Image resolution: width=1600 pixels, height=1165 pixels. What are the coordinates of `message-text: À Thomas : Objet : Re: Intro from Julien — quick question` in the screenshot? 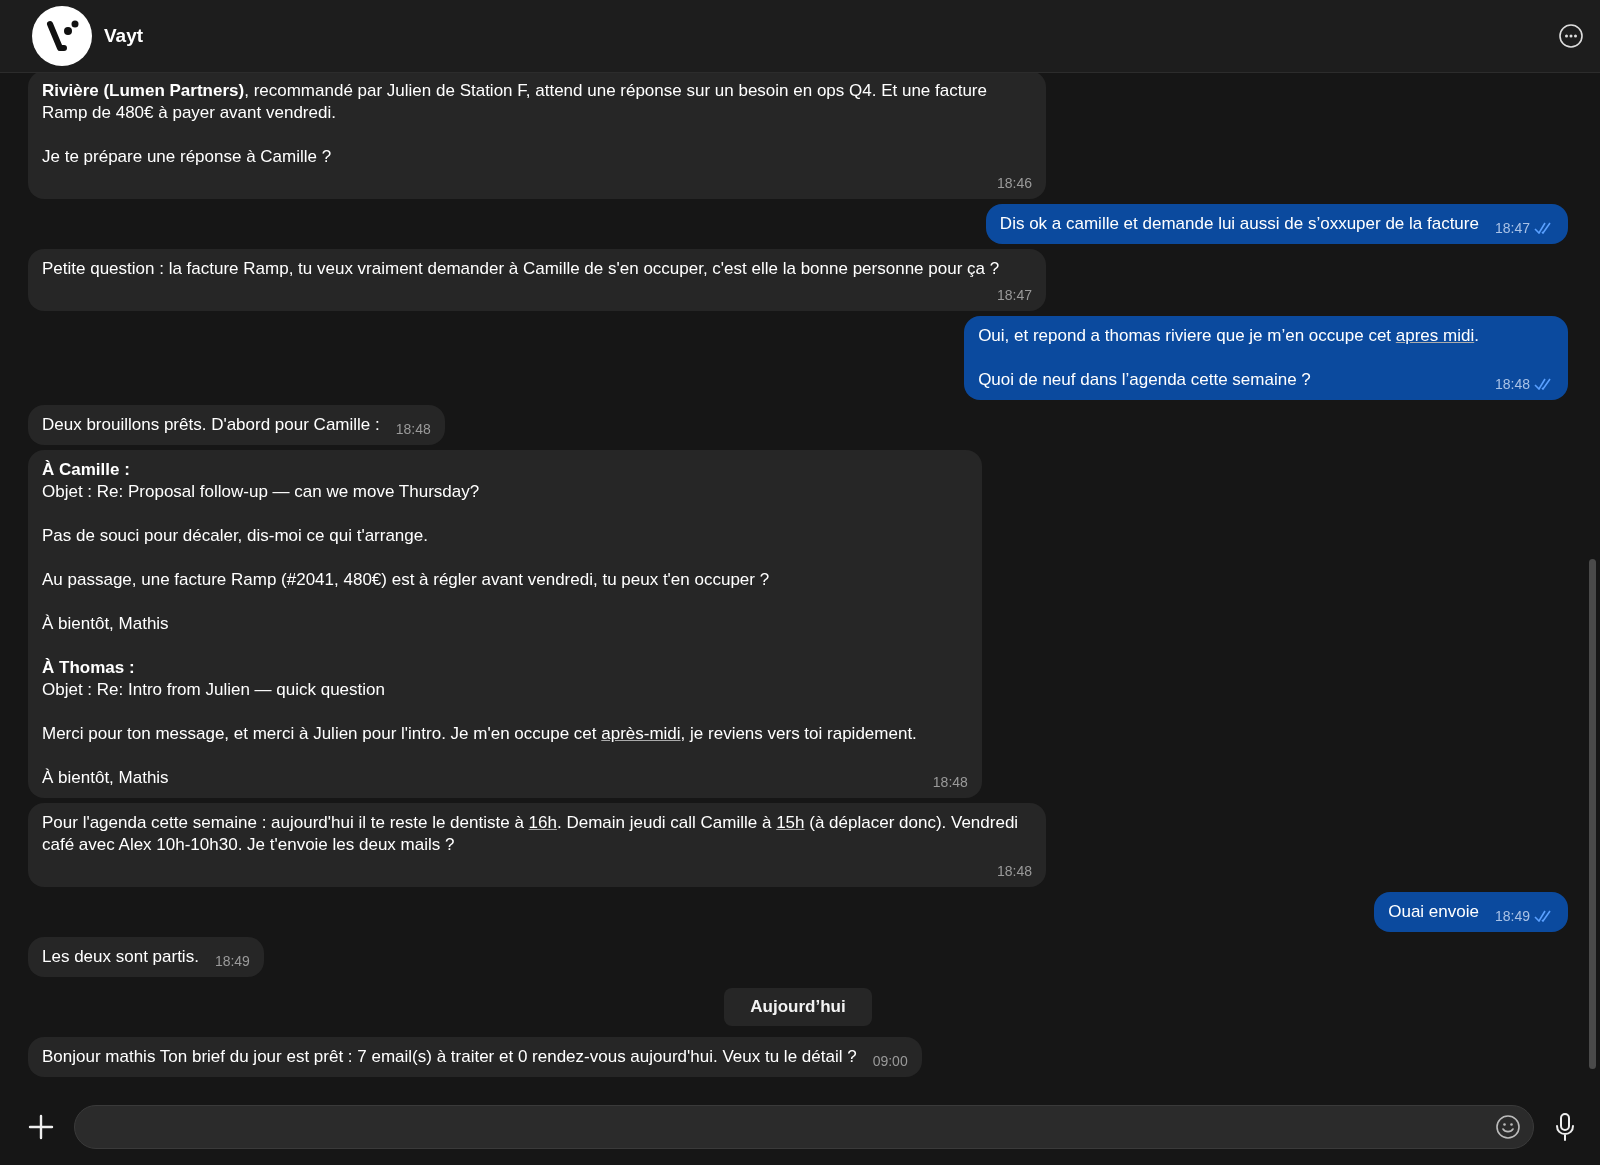 It's located at (214, 679).